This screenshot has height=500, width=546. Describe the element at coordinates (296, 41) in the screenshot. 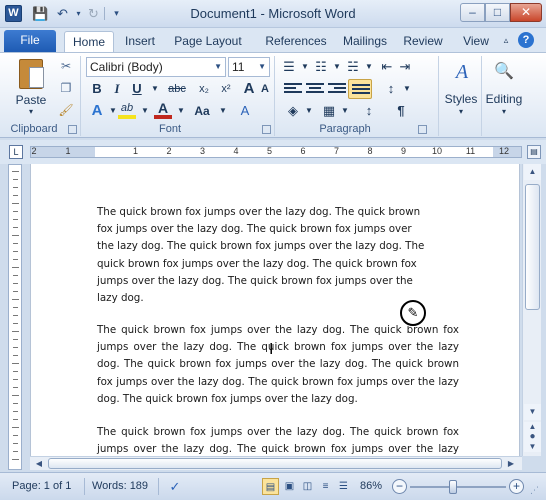

I see `tab-references: References` at that location.